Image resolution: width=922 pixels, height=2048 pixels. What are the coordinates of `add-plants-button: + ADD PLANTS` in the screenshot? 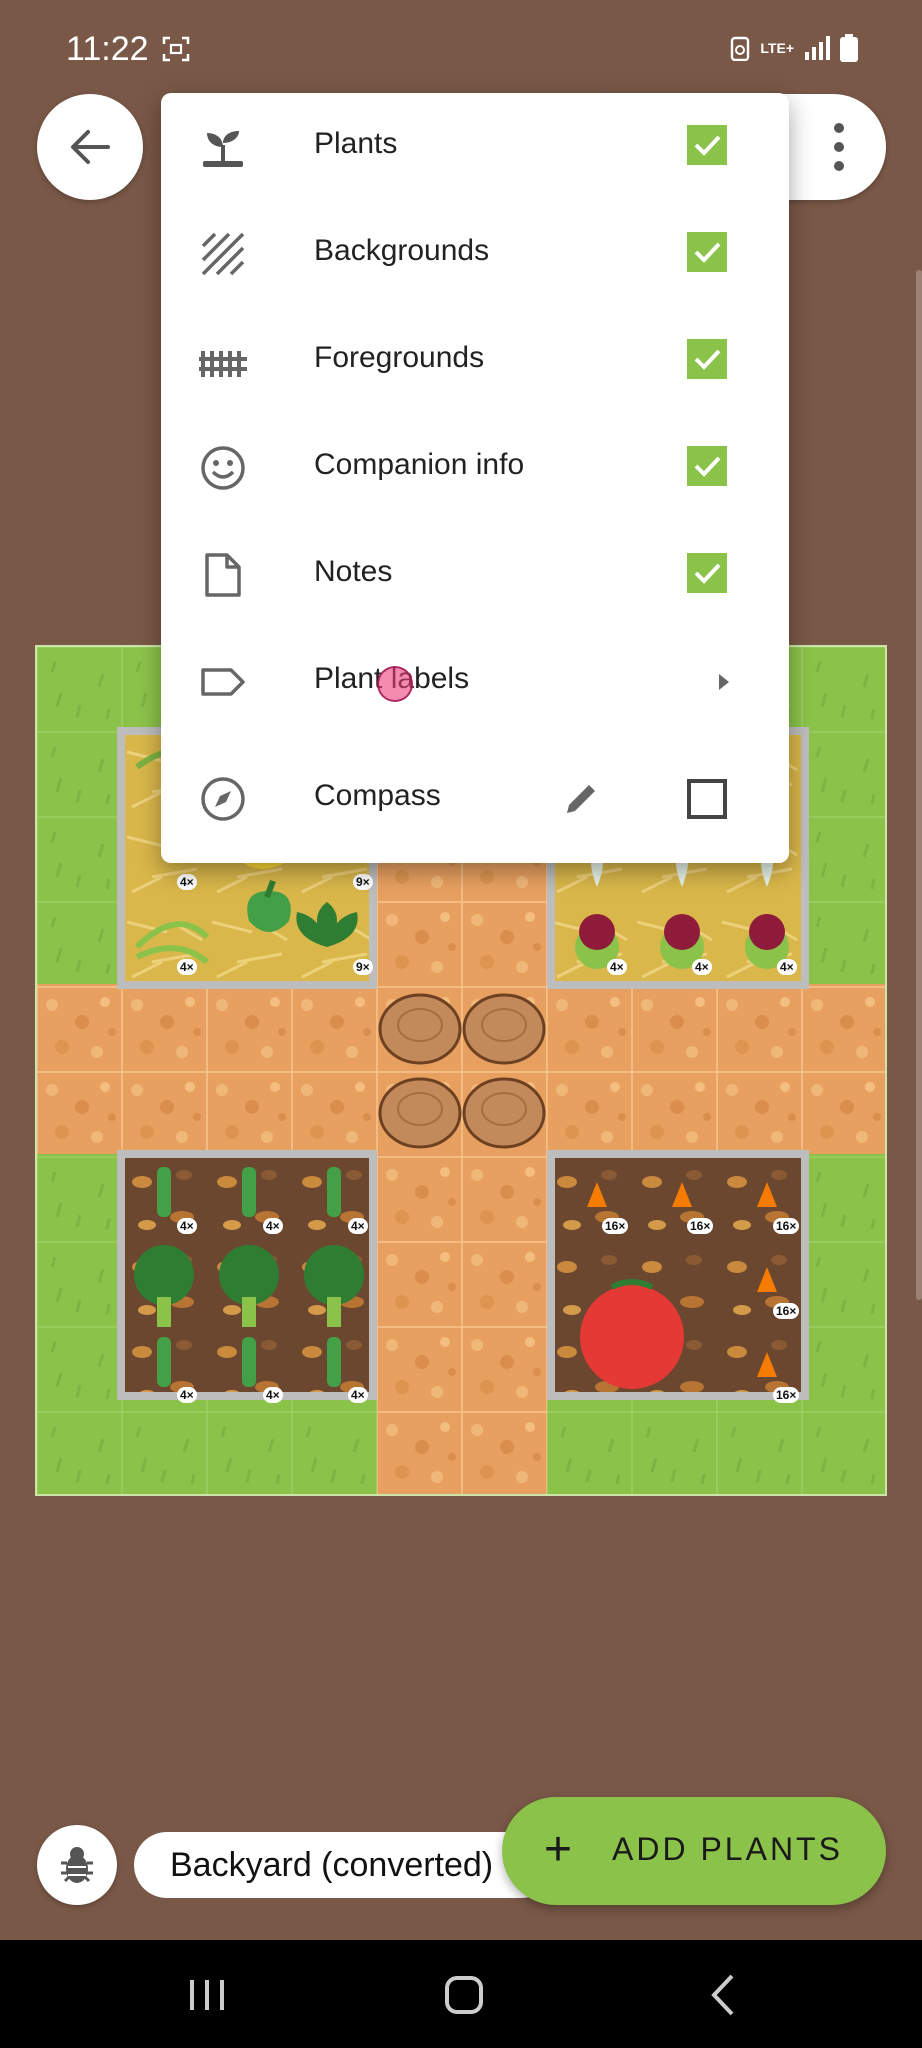 It's located at (694, 1851).